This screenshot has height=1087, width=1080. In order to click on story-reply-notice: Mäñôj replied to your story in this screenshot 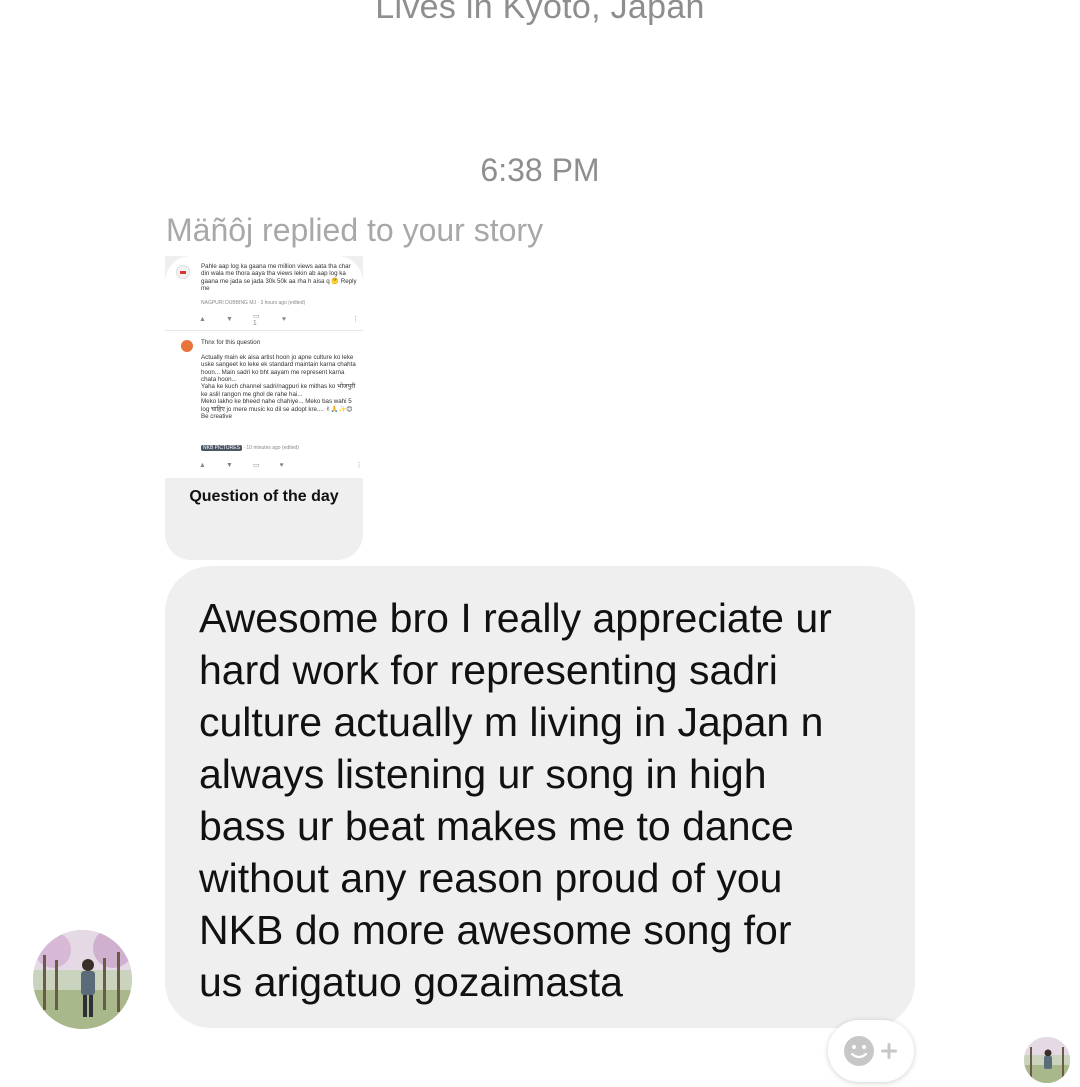, I will do `click(355, 230)`.